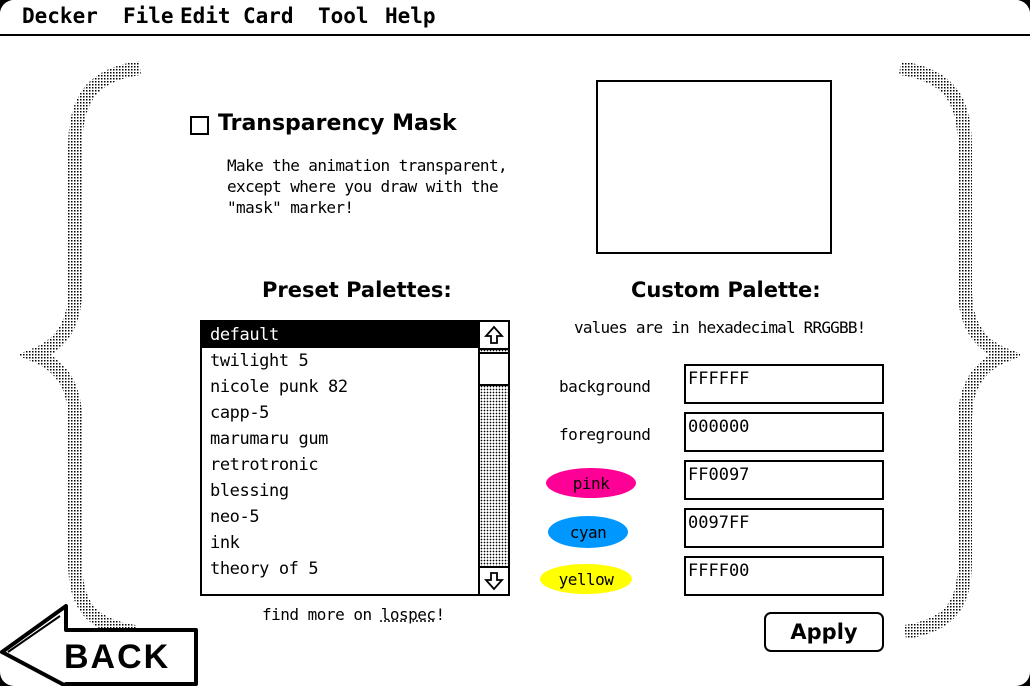 This screenshot has height=686, width=1030. Describe the element at coordinates (784, 528) in the screenshot. I see `cyan-hex-field: 0097FF` at that location.